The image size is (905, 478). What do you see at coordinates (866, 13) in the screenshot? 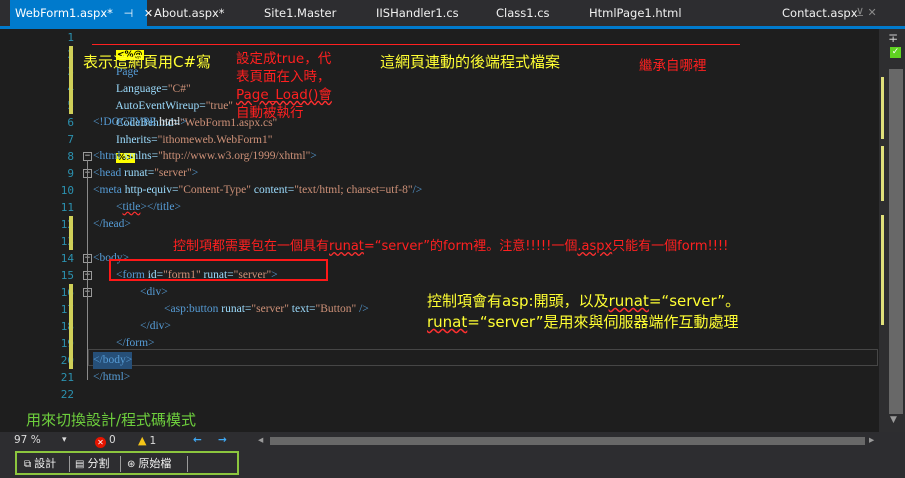
I see `tab-overflow-controls: ⊻ ✕` at bounding box center [866, 13].